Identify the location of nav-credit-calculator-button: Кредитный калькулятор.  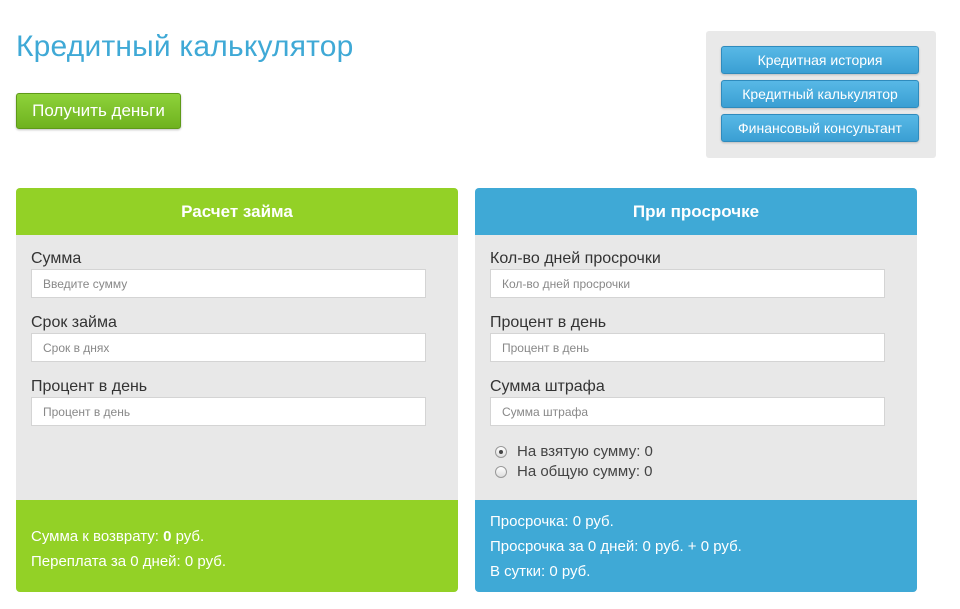
(820, 94).